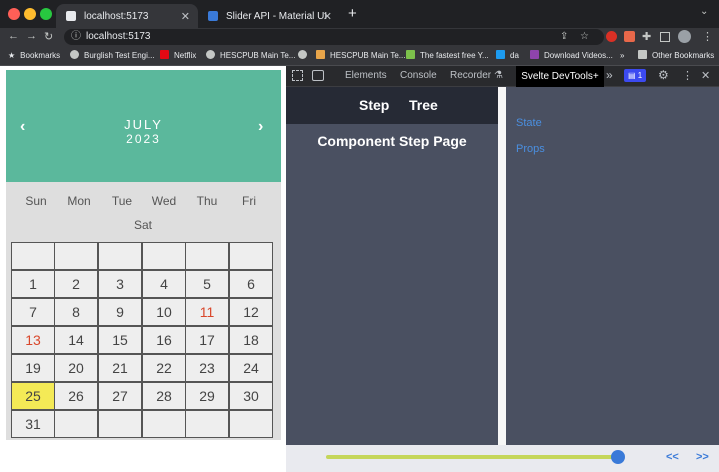  I want to click on minimize-window-icon, so click(30, 14).